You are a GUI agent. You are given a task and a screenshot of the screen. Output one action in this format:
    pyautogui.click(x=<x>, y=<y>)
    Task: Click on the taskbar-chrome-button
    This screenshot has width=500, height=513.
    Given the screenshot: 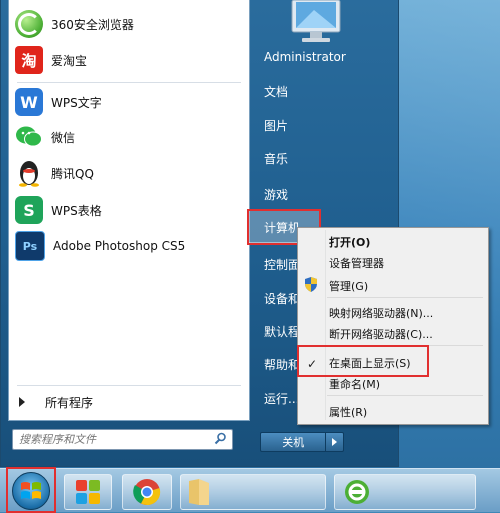 What is the action you would take?
    pyautogui.click(x=147, y=492)
    